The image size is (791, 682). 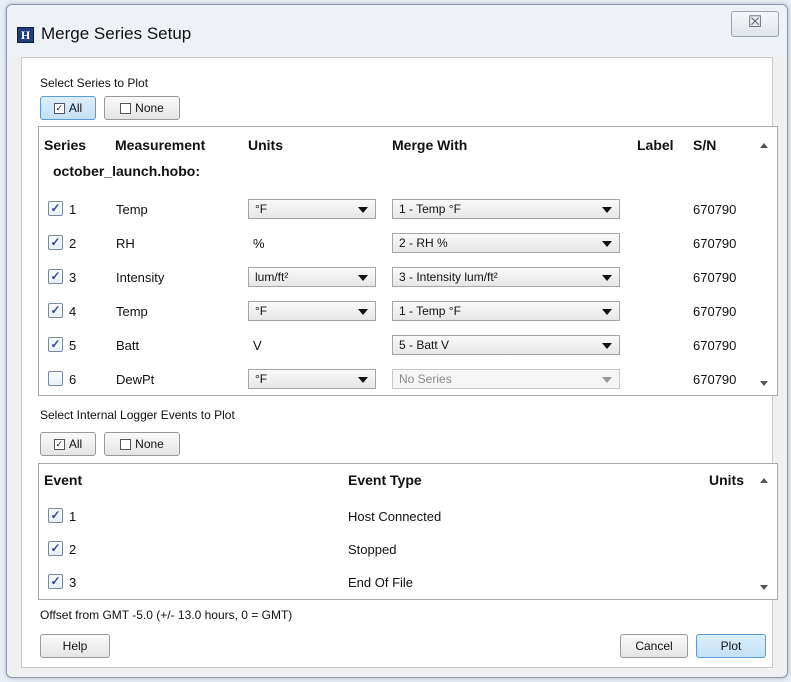 I want to click on merge-with-dropdown: 2 - RH %, so click(x=506, y=243).